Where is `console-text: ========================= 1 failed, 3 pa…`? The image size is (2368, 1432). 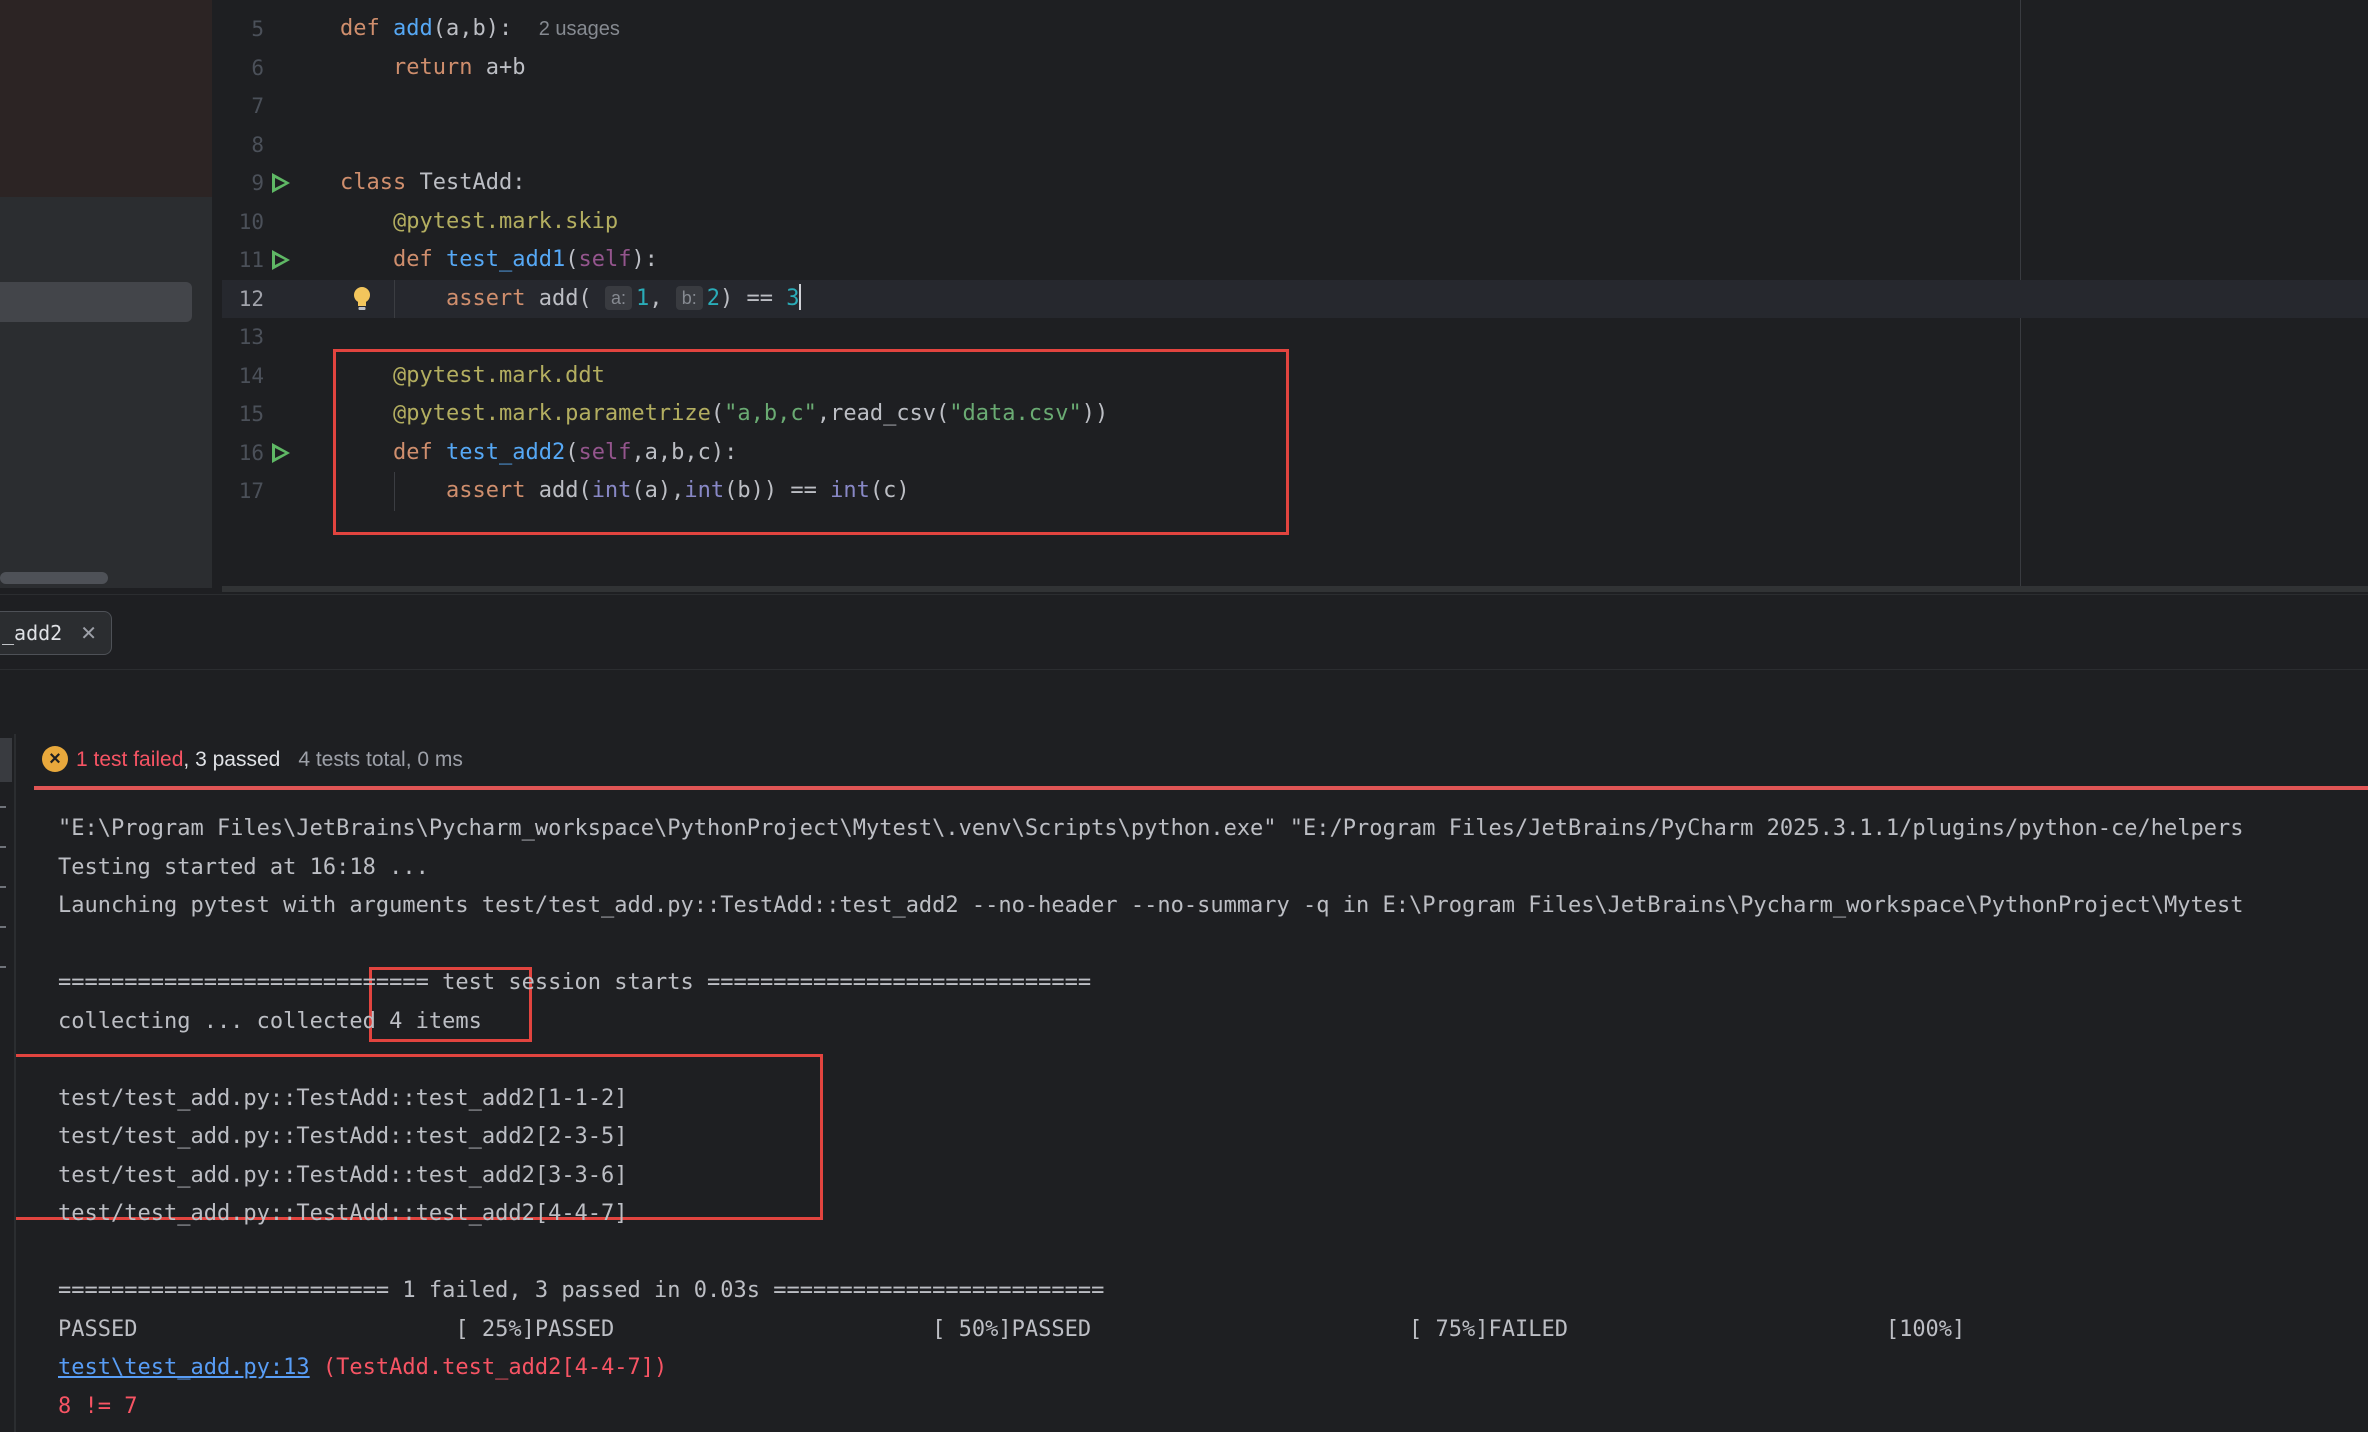
console-text: ========================= 1 failed, 3 pa… is located at coordinates (581, 1290).